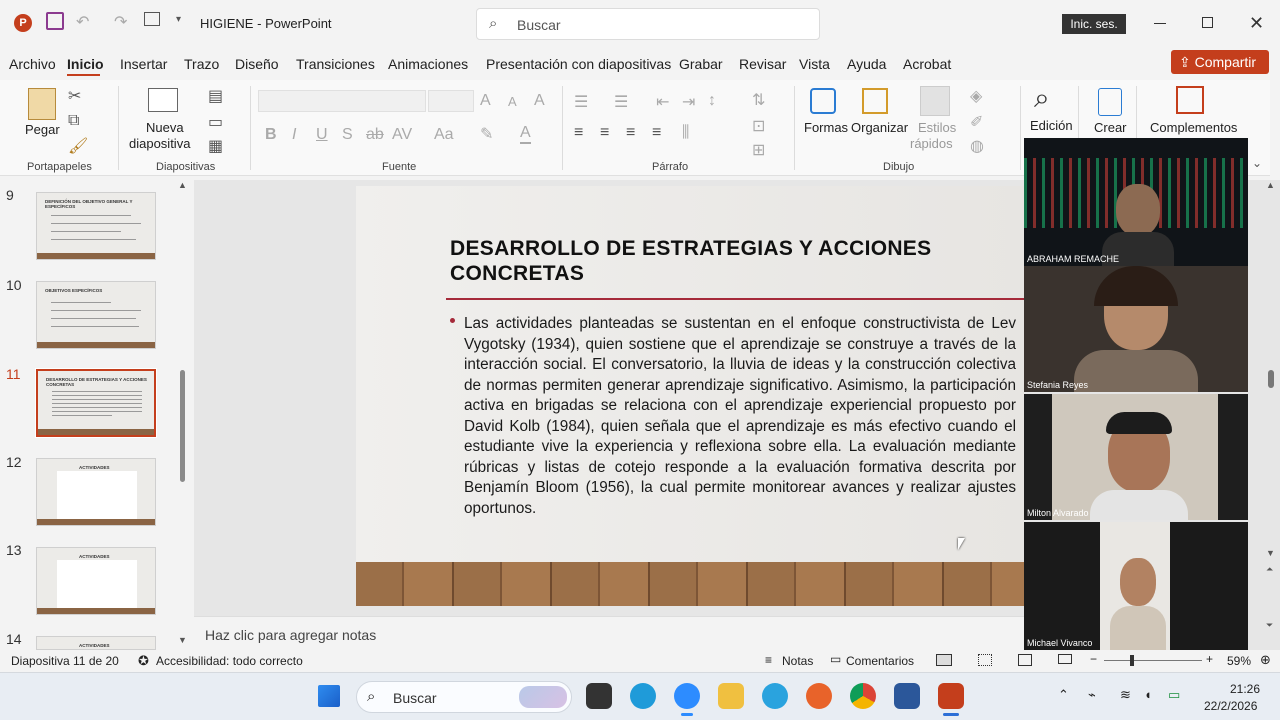 The image size is (1280, 720). Describe the element at coordinates (1136, 202) in the screenshot. I see `video-tile: ABRAHAM REMACHE` at that location.